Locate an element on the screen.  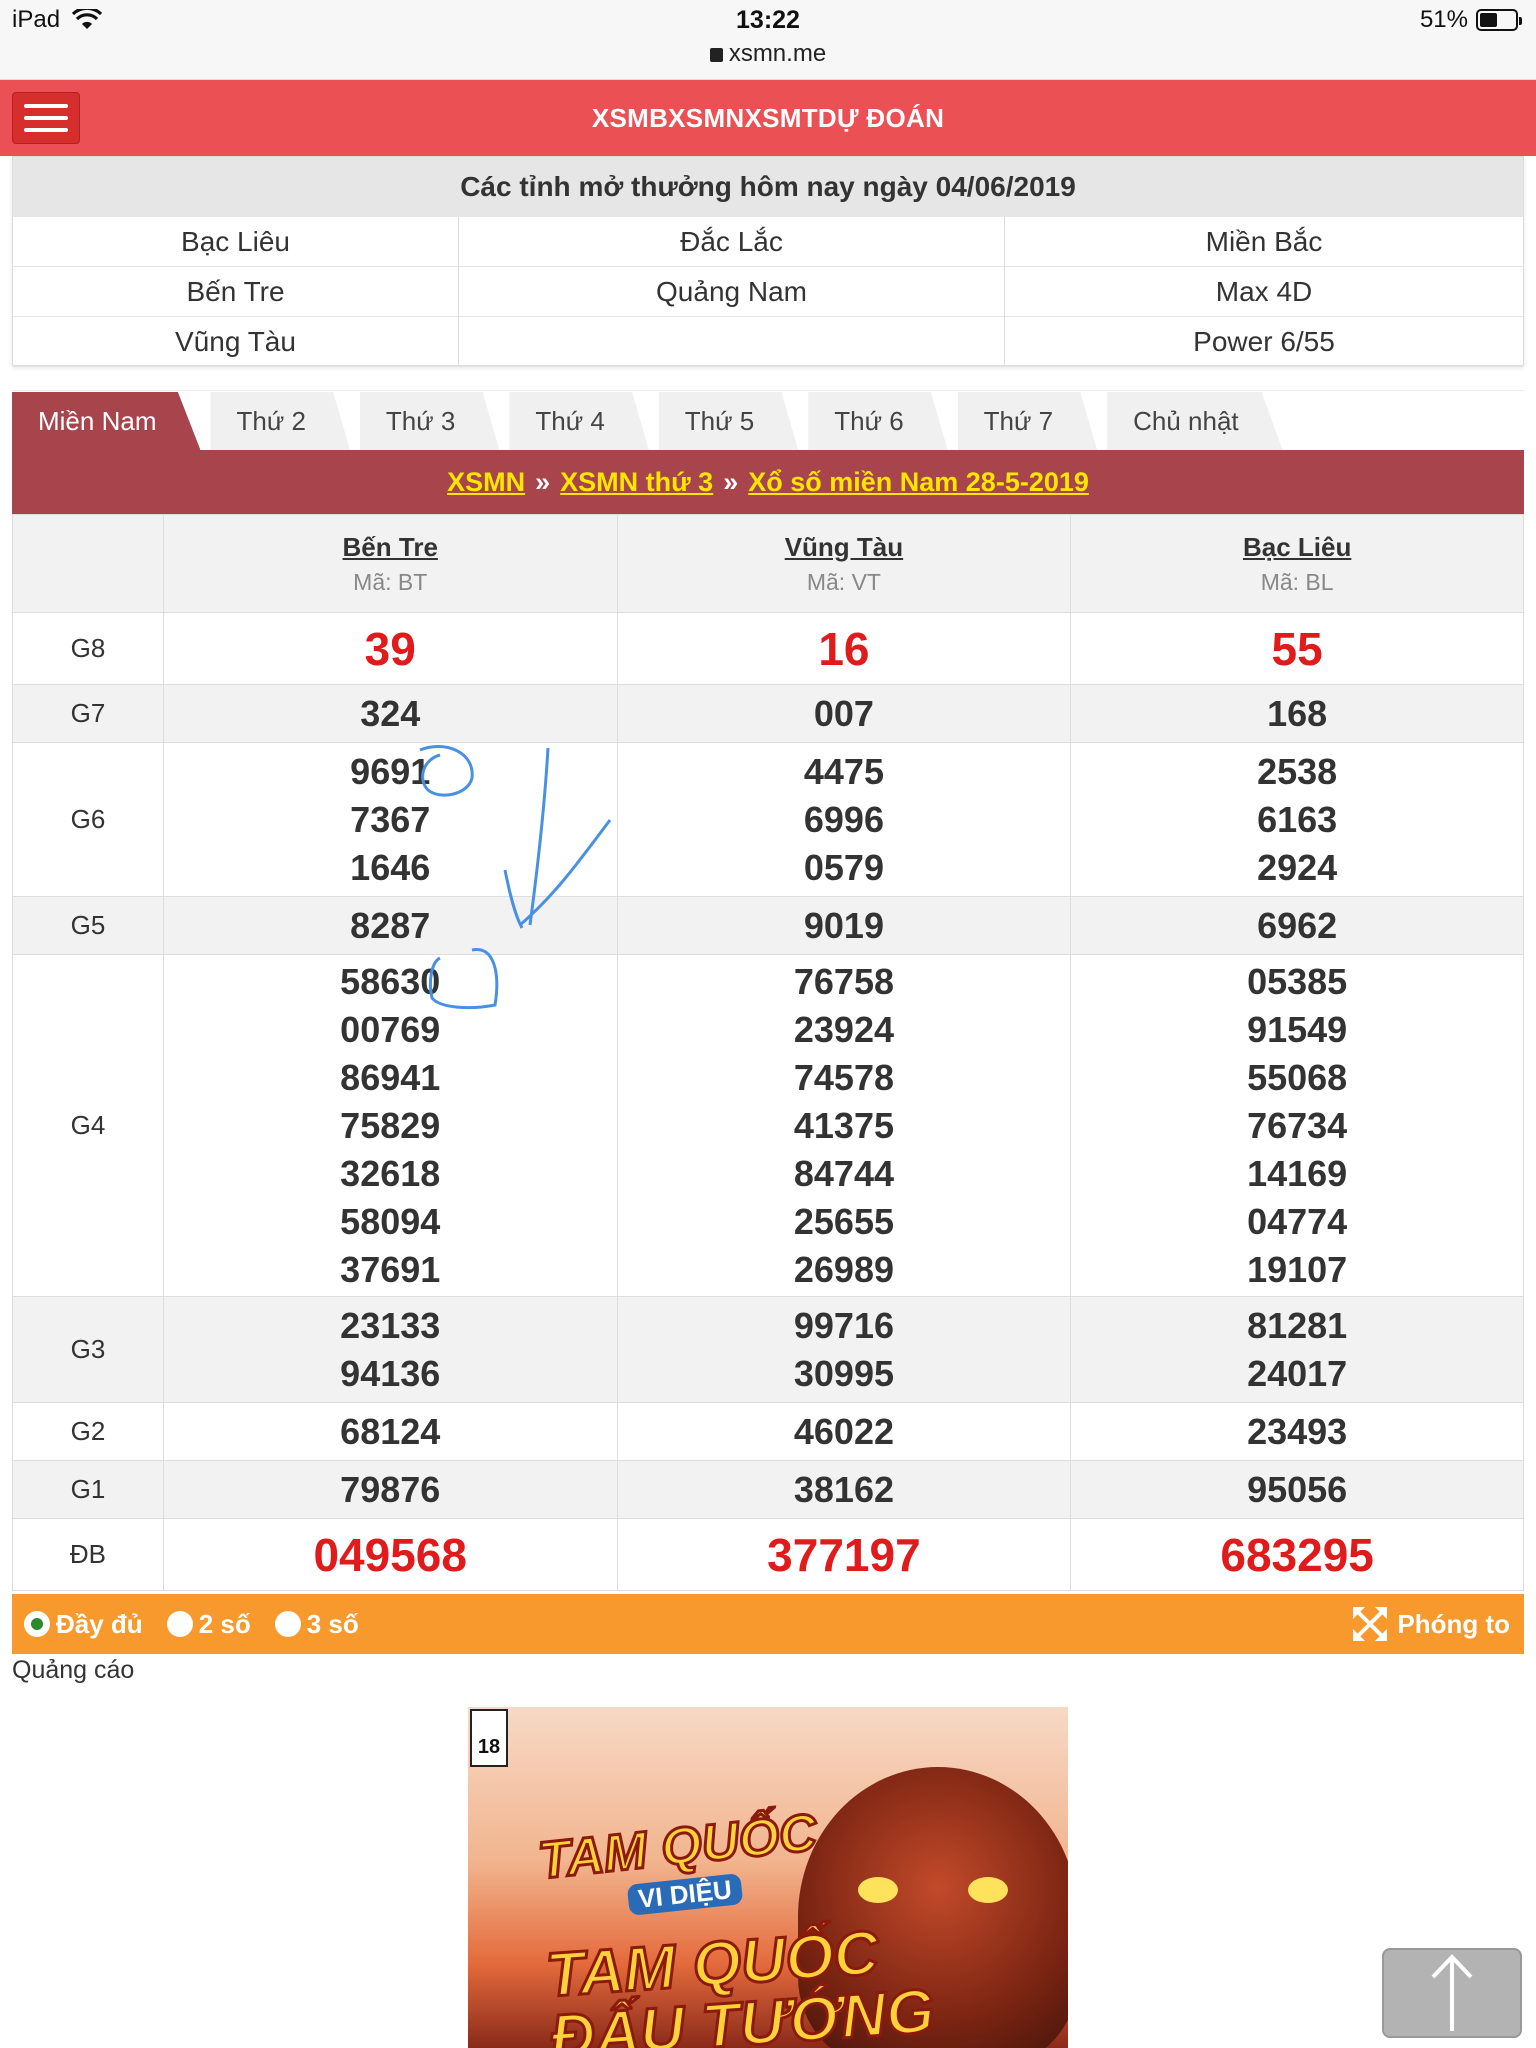
option-three-label: 3 số is located at coordinates (332, 1623).